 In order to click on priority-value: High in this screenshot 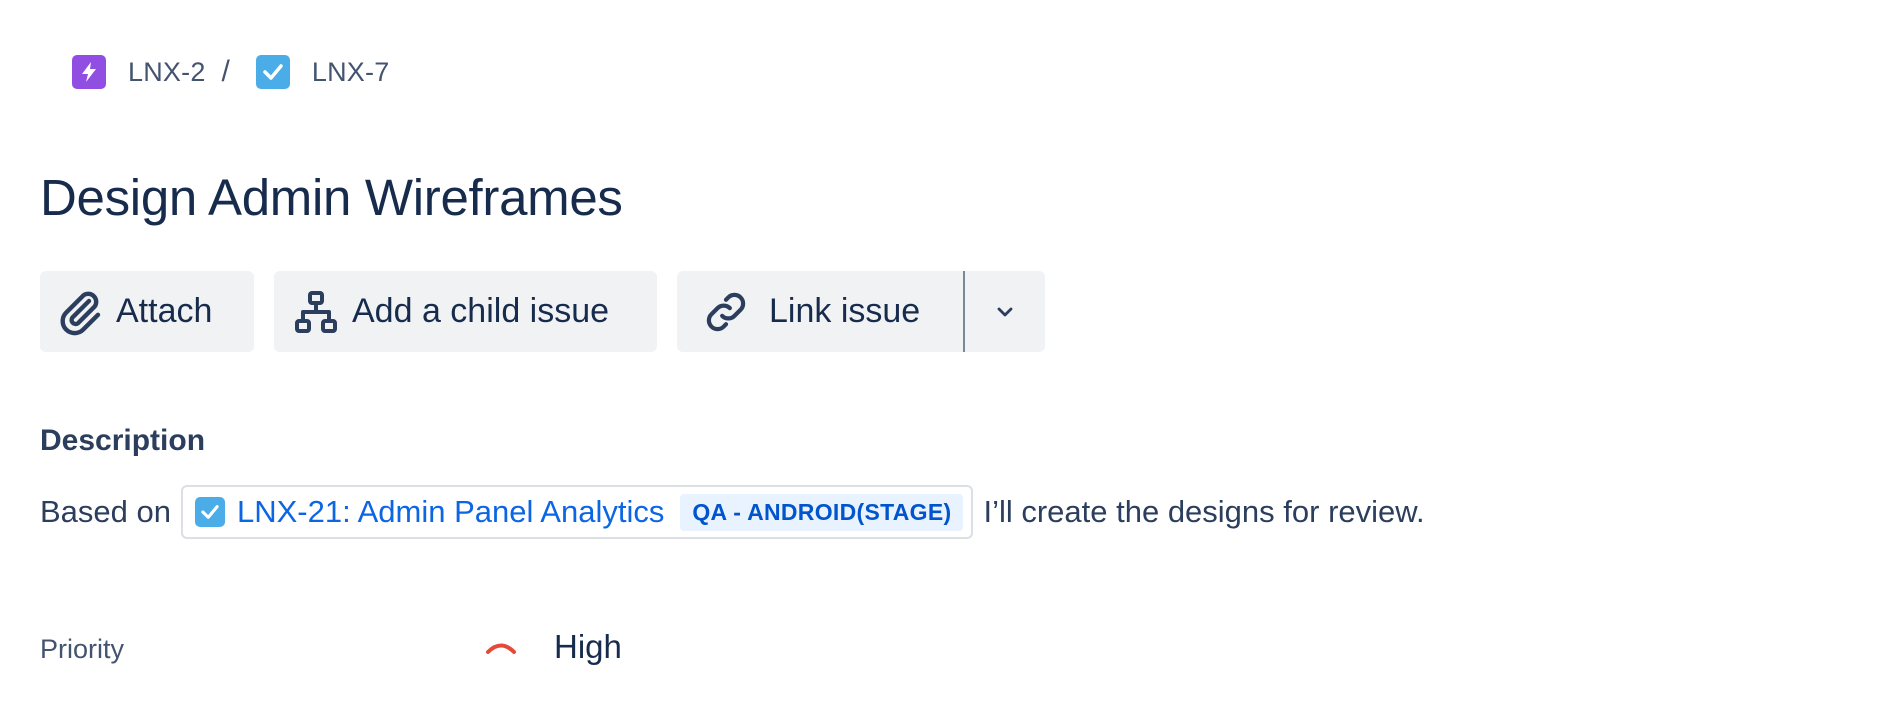, I will do `click(588, 646)`.